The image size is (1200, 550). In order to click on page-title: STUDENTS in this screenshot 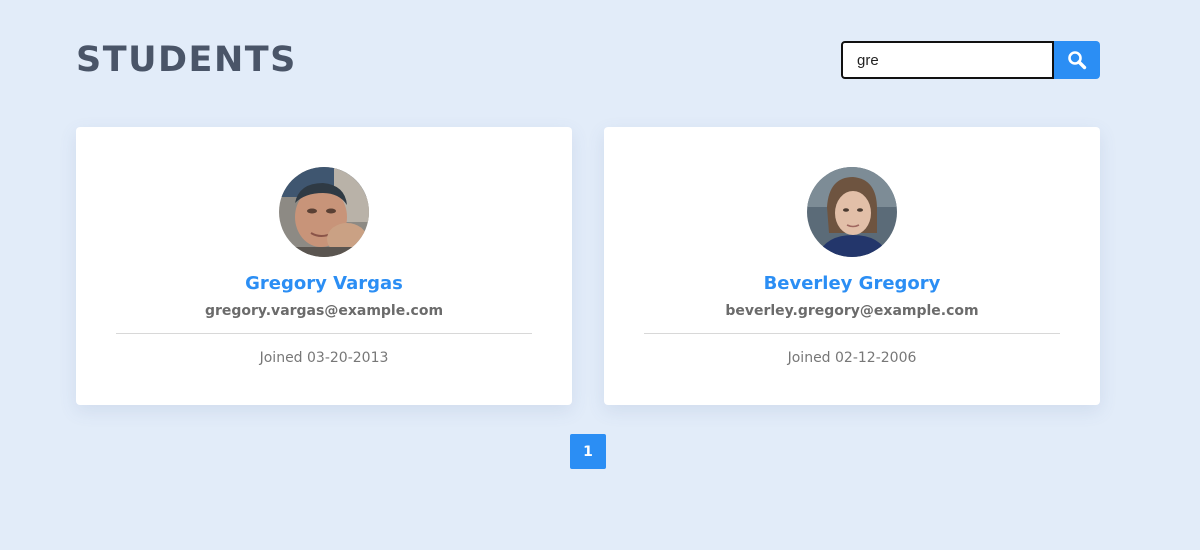, I will do `click(186, 60)`.